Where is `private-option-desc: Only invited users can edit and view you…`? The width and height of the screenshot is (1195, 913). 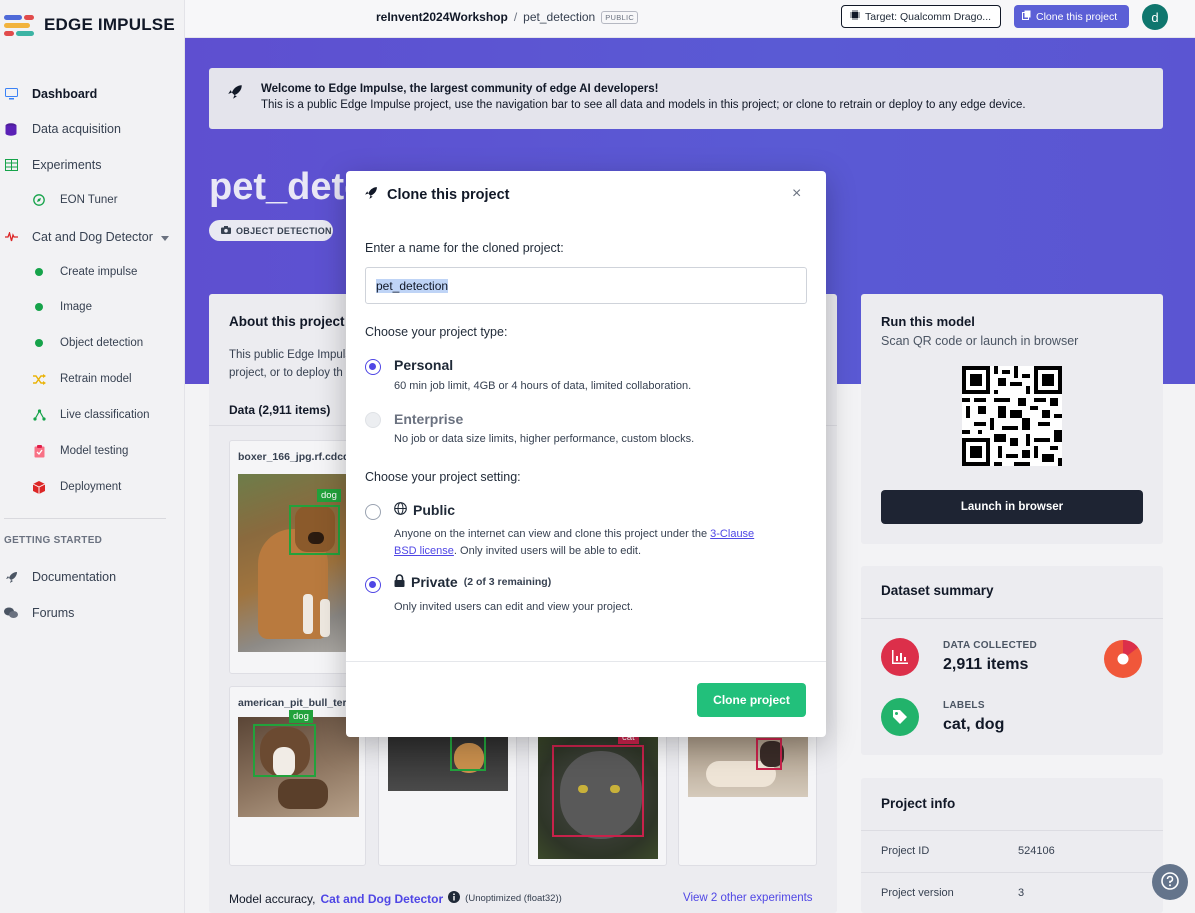 private-option-desc: Only invited users can edit and view you… is located at coordinates (514, 607).